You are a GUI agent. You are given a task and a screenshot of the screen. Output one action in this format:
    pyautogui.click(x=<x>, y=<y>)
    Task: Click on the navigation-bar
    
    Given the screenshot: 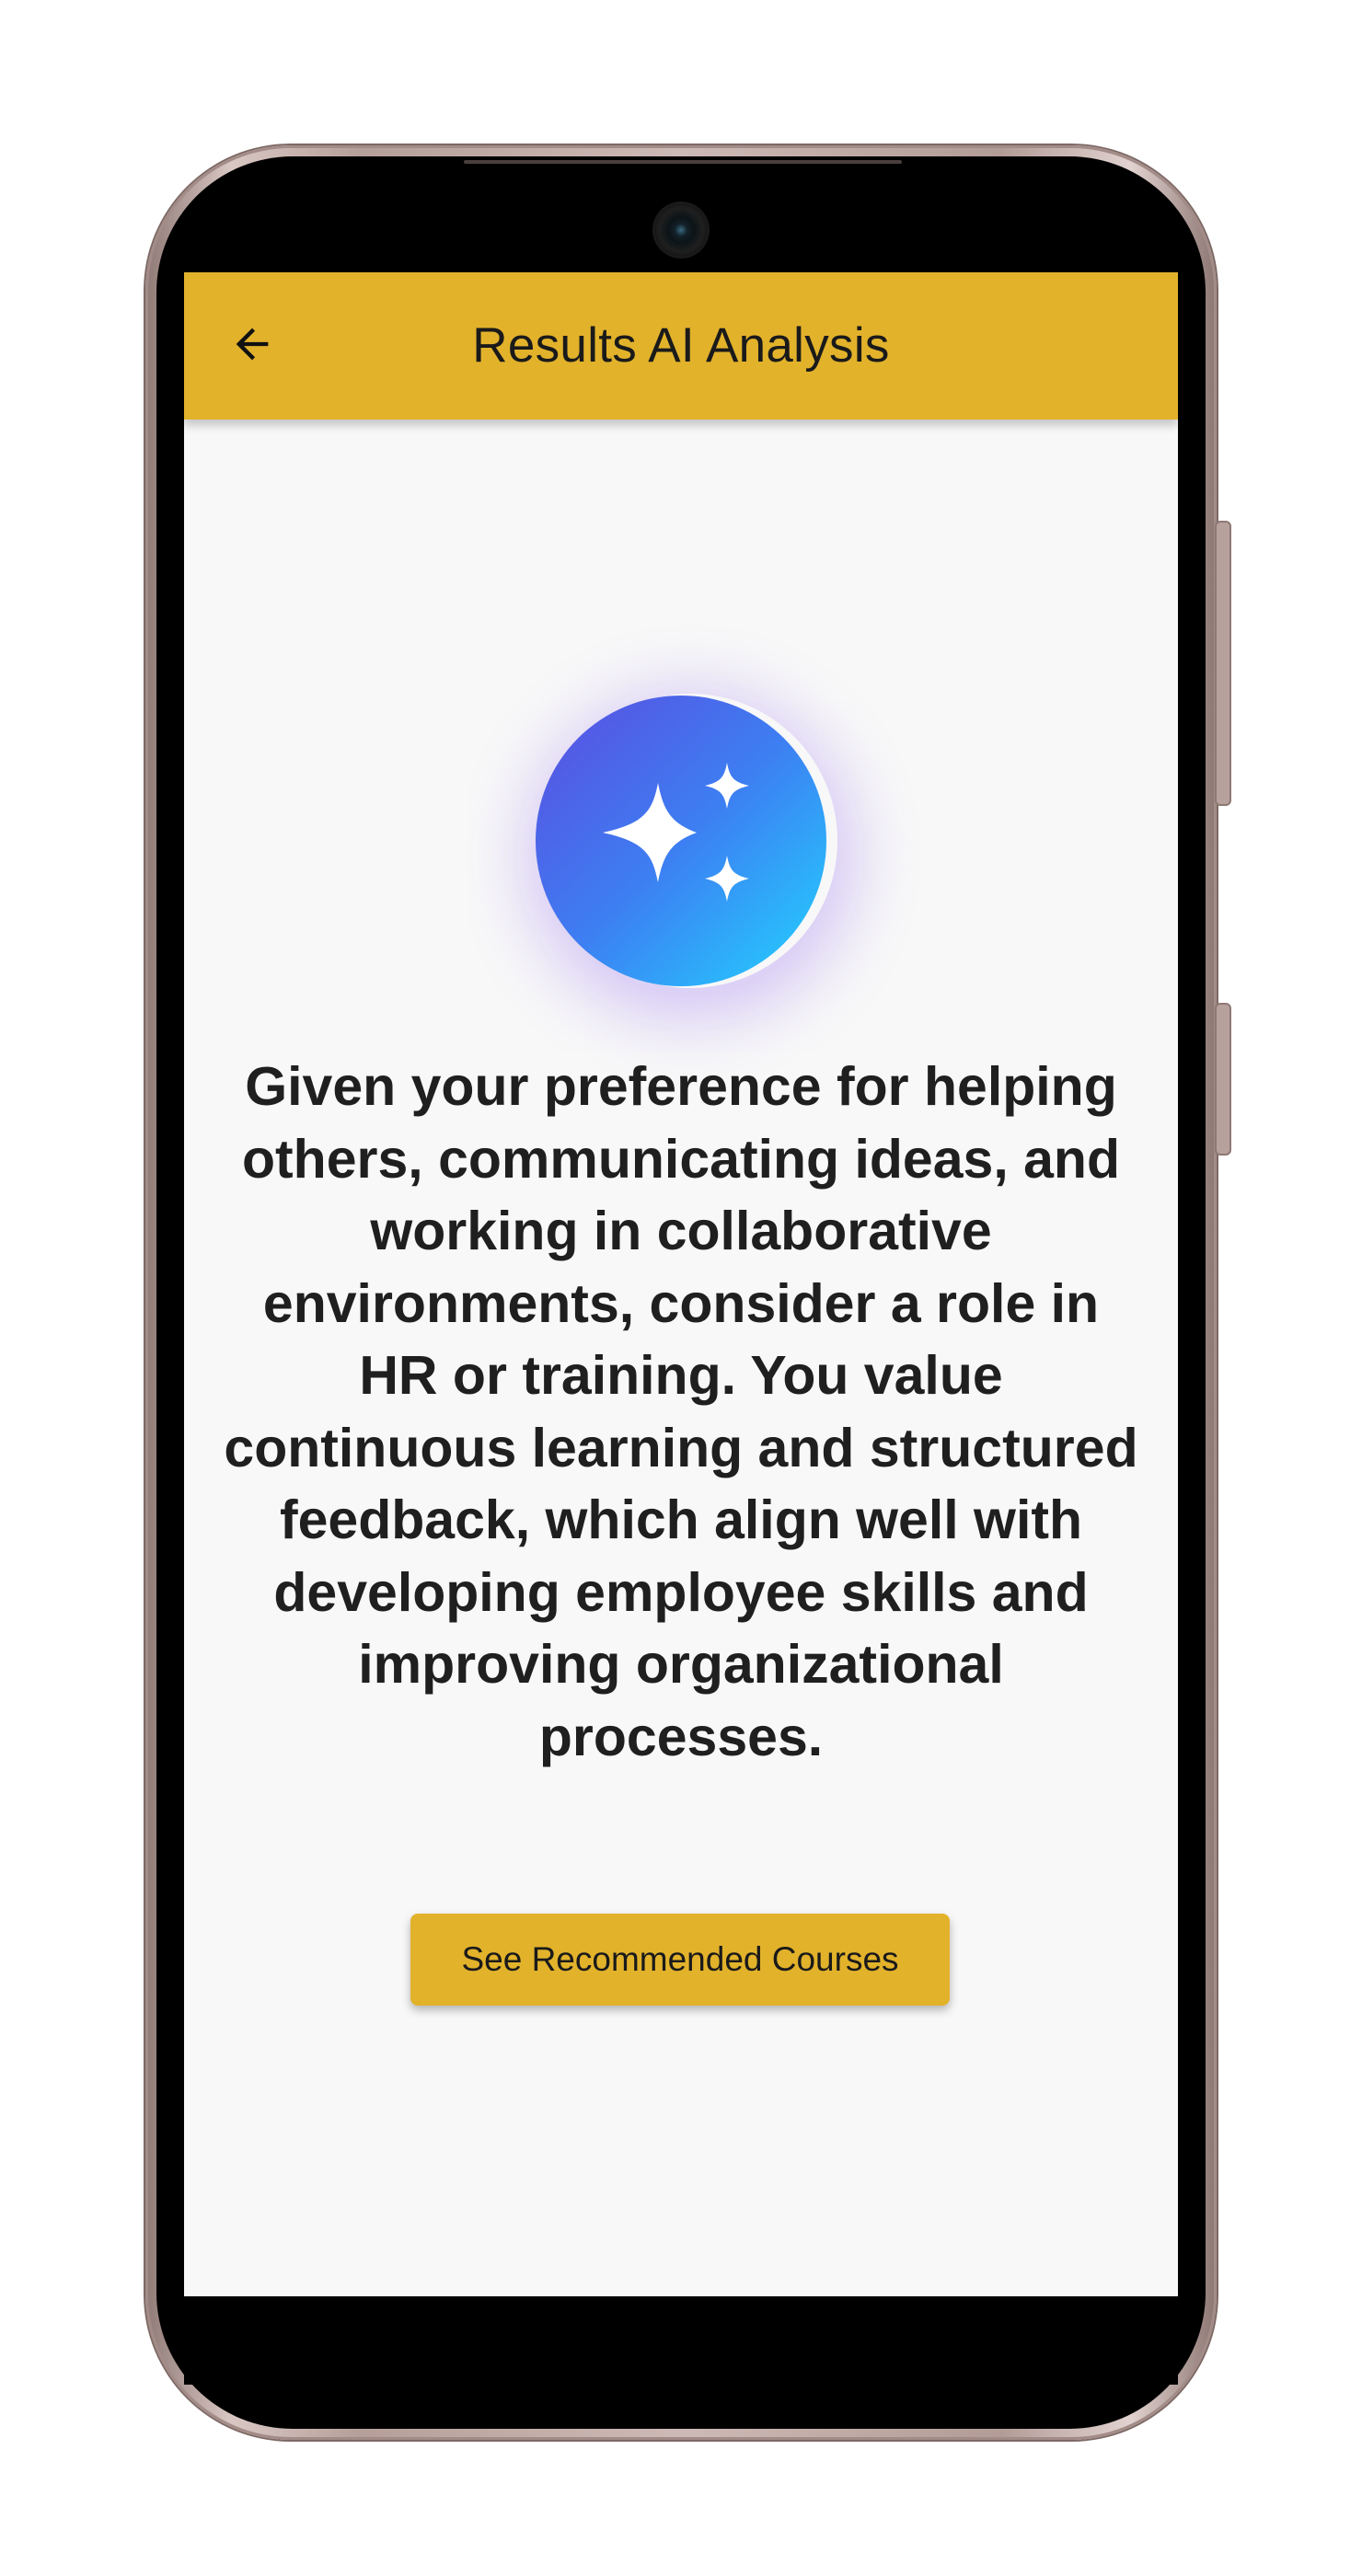 What is the action you would take?
    pyautogui.click(x=681, y=2340)
    